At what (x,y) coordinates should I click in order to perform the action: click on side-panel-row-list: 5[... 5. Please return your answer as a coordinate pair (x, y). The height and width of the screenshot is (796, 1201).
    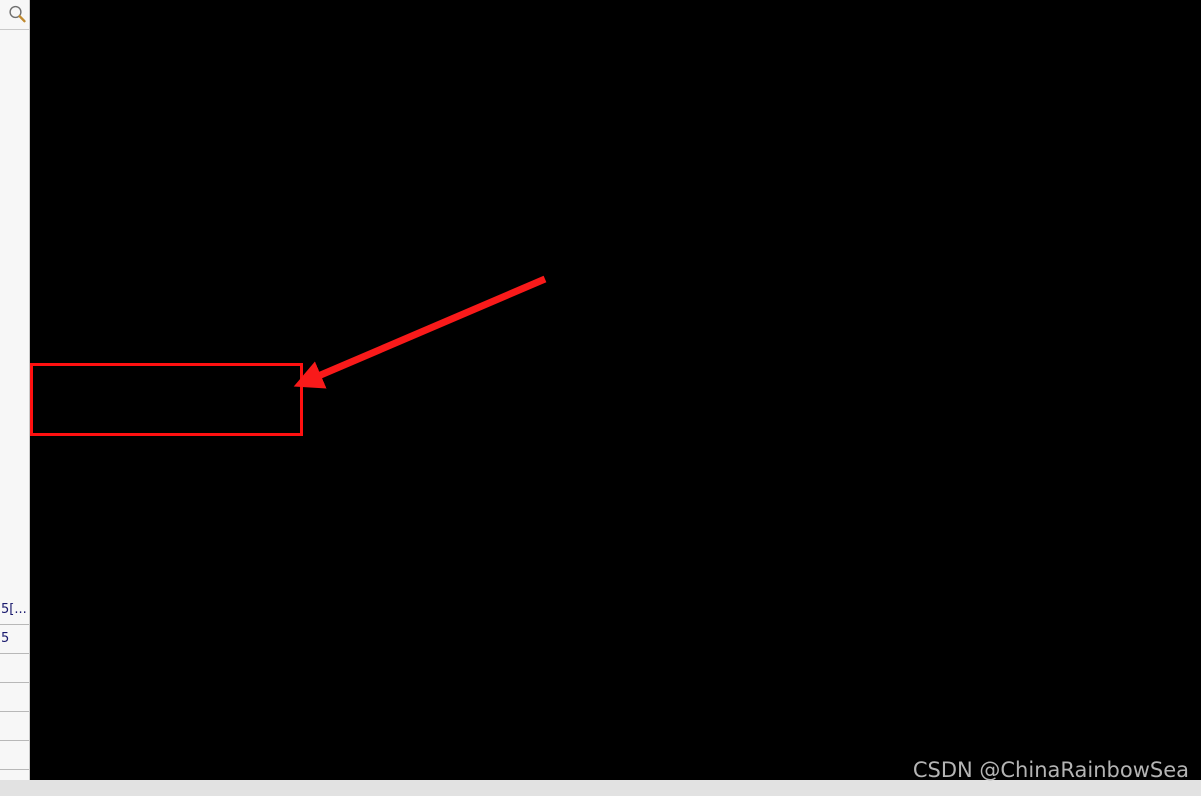
    Looking at the image, I should click on (14, 688).